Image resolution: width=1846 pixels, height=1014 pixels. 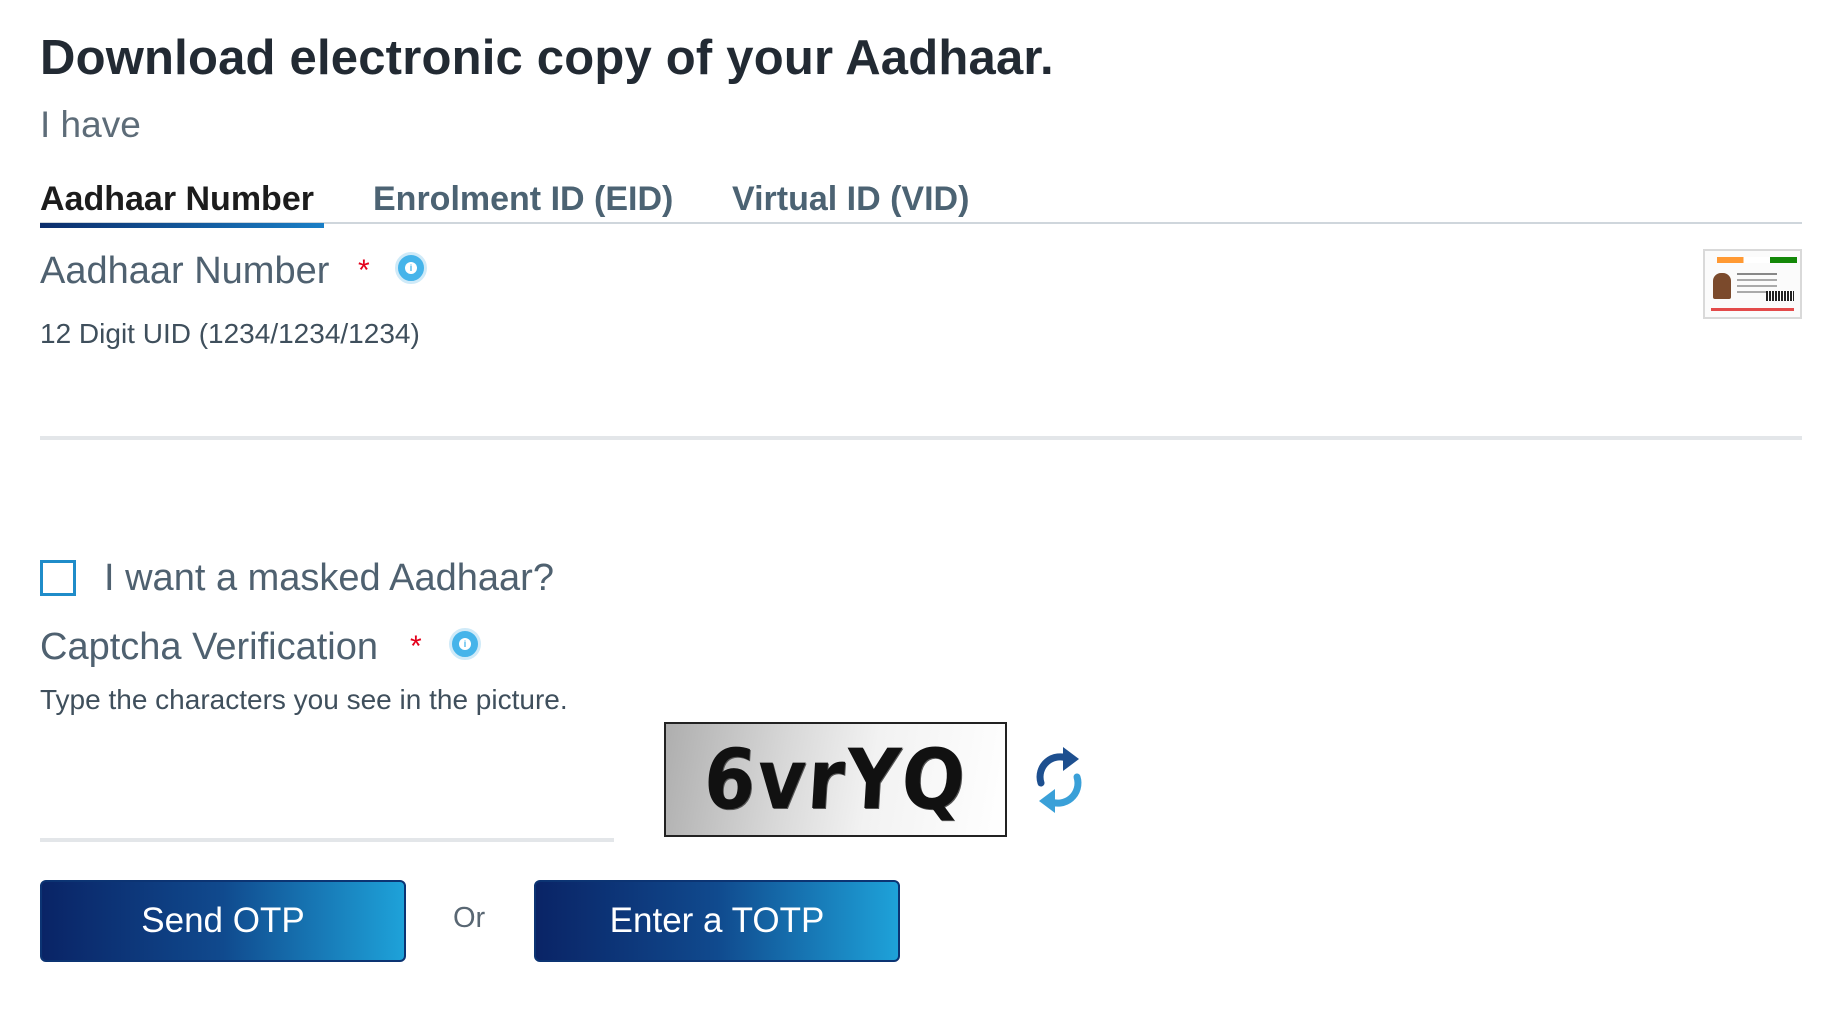 What do you see at coordinates (58, 578) in the screenshot?
I see `masked-aadhaar-checkbox` at bounding box center [58, 578].